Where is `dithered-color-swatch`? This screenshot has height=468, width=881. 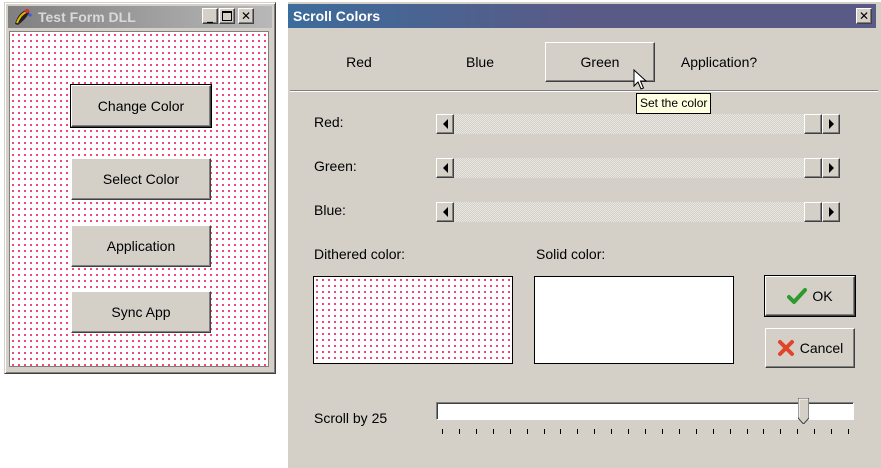
dithered-color-swatch is located at coordinates (413, 320).